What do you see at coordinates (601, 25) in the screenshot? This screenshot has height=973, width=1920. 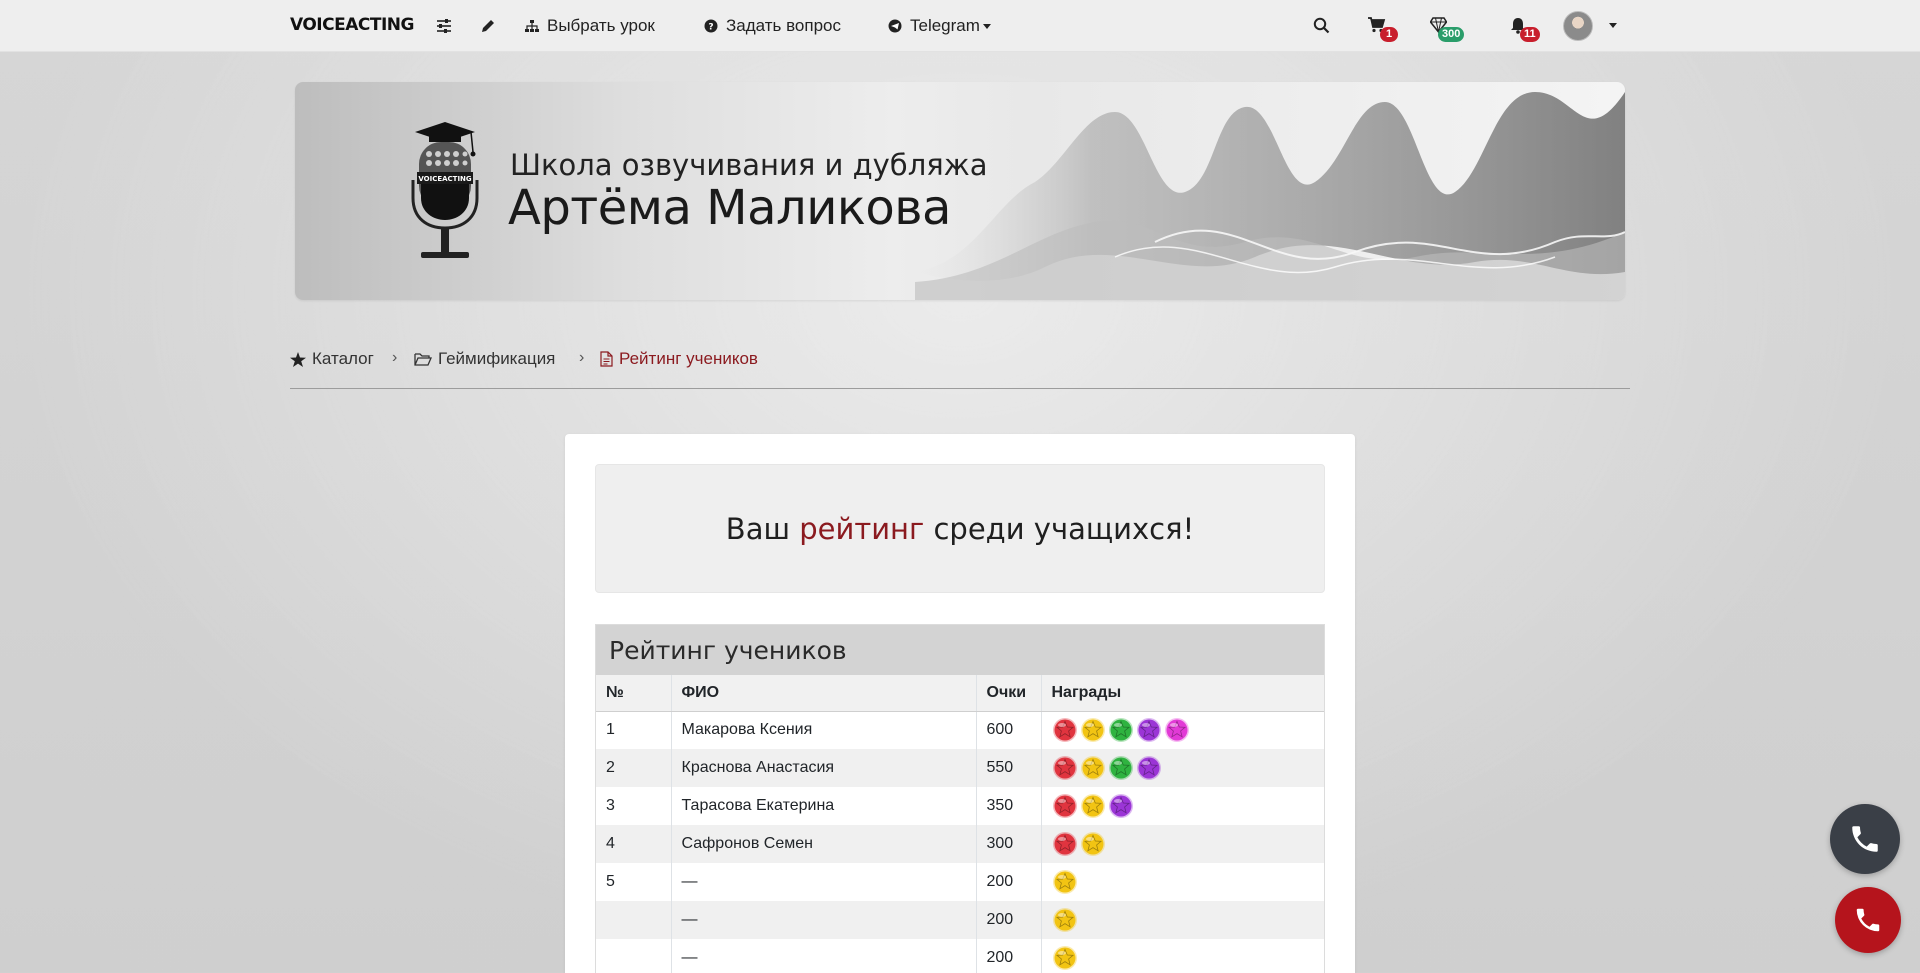 I see `nav-choose-lesson-label: Выбрать урок` at bounding box center [601, 25].